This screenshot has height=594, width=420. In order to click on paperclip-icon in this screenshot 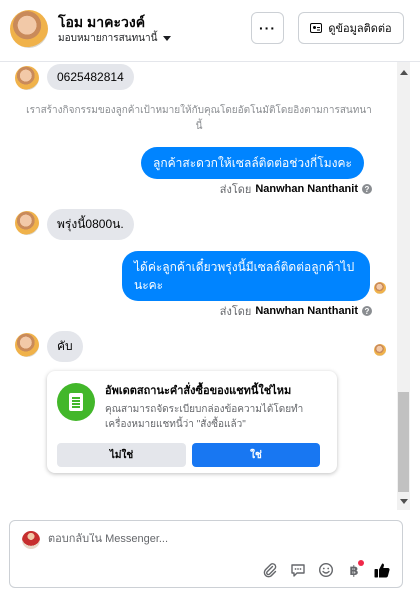, I will do `click(270, 570)`.